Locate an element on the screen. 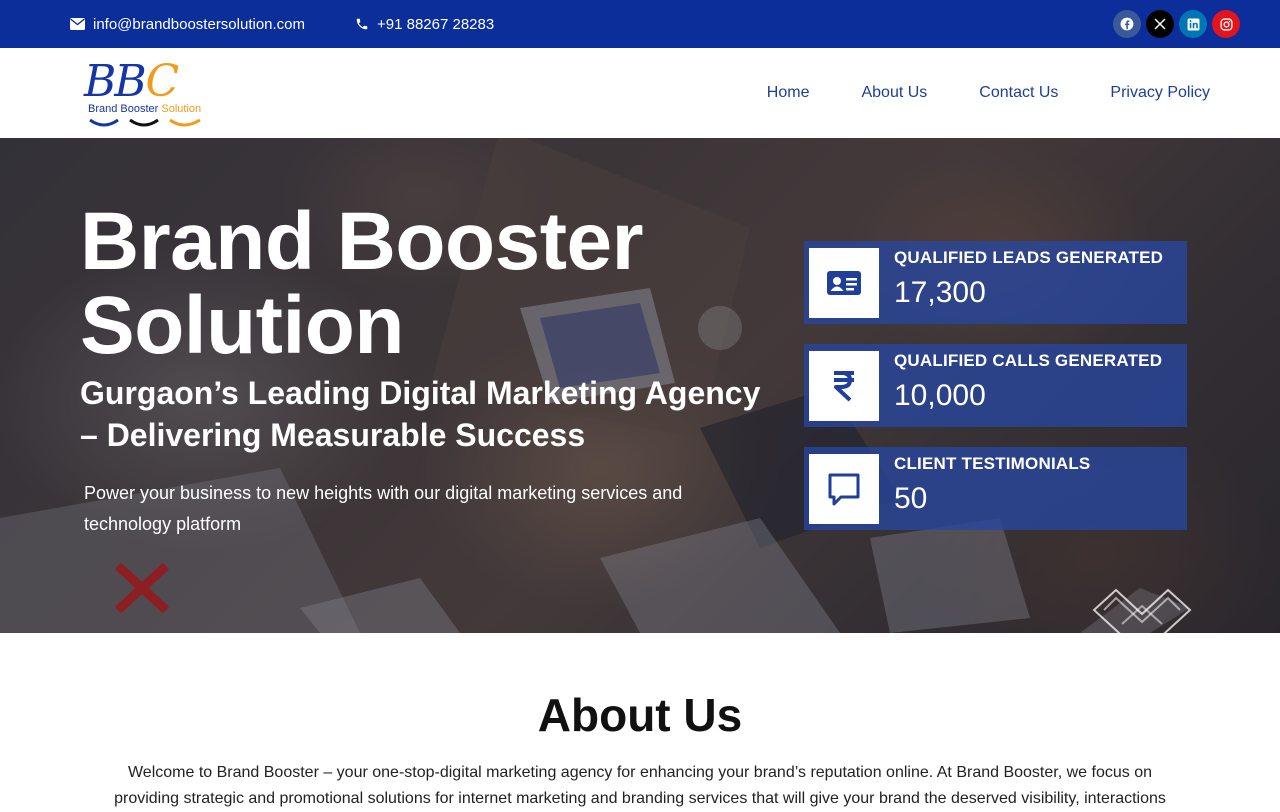  instagram-icon is located at coordinates (1226, 24).